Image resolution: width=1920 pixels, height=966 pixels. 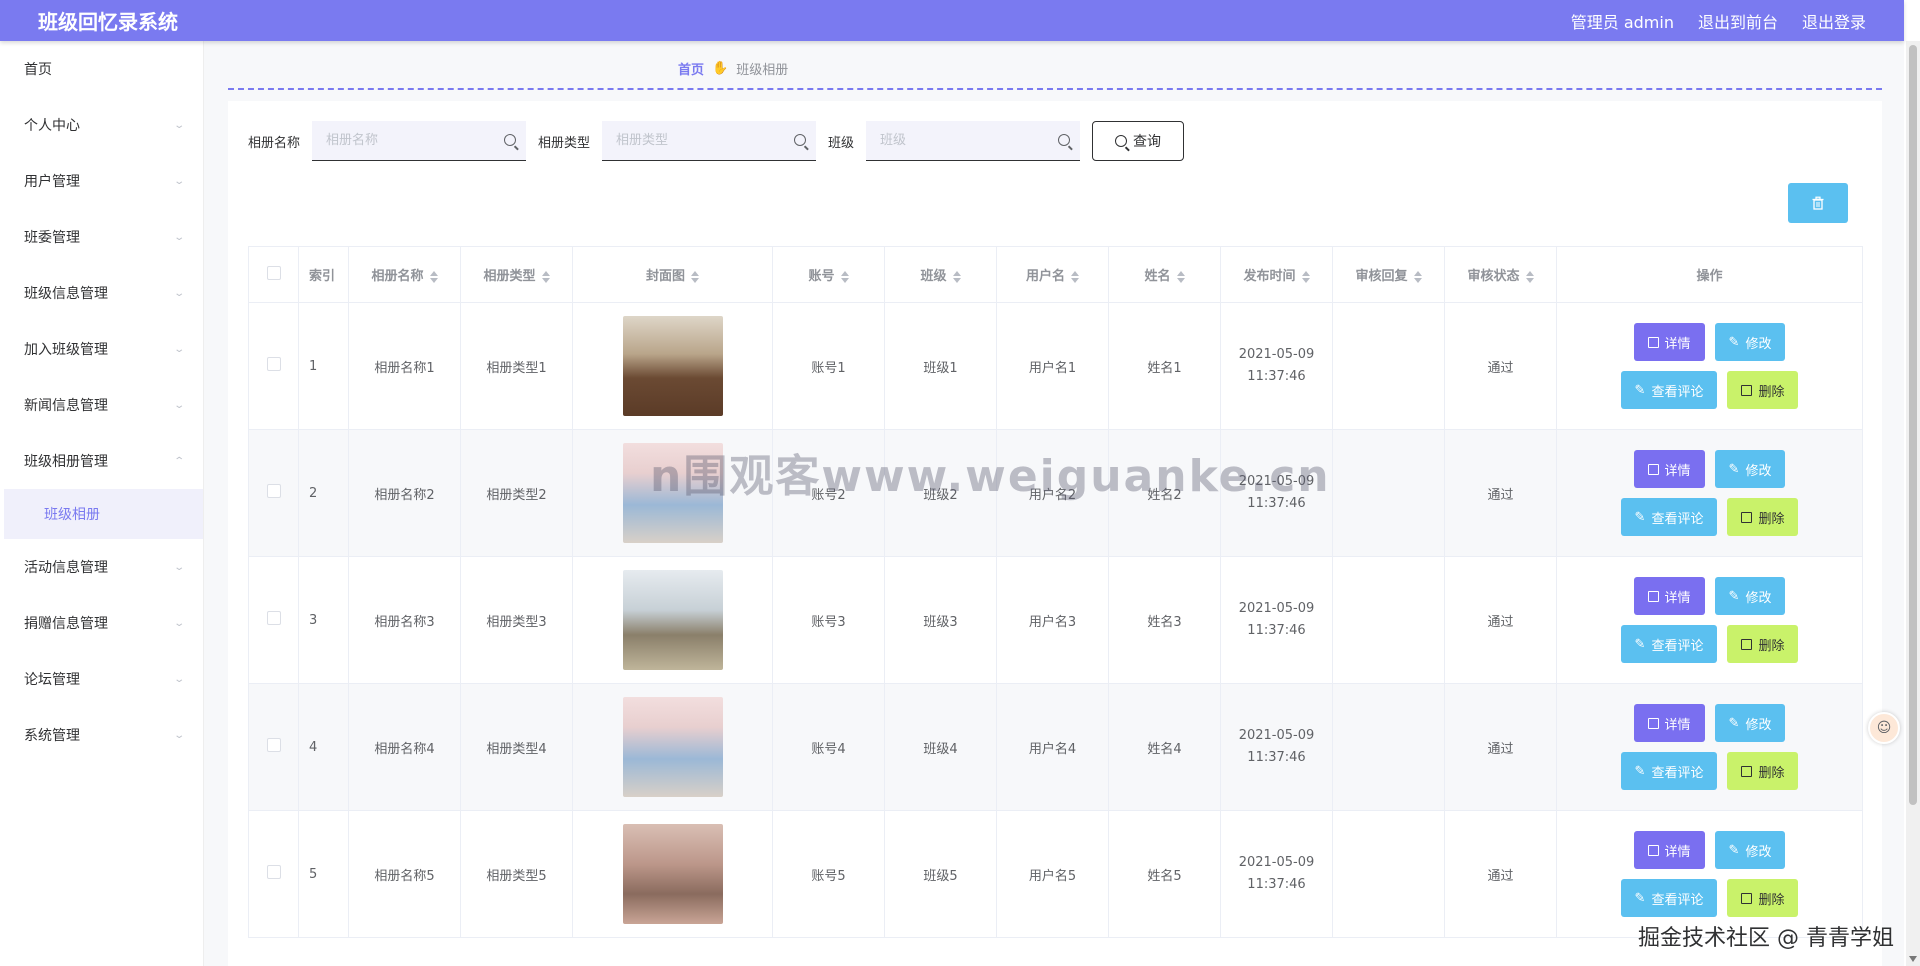 I want to click on breadcrumb: 首页 ✋ 班级相册, so click(x=733, y=68).